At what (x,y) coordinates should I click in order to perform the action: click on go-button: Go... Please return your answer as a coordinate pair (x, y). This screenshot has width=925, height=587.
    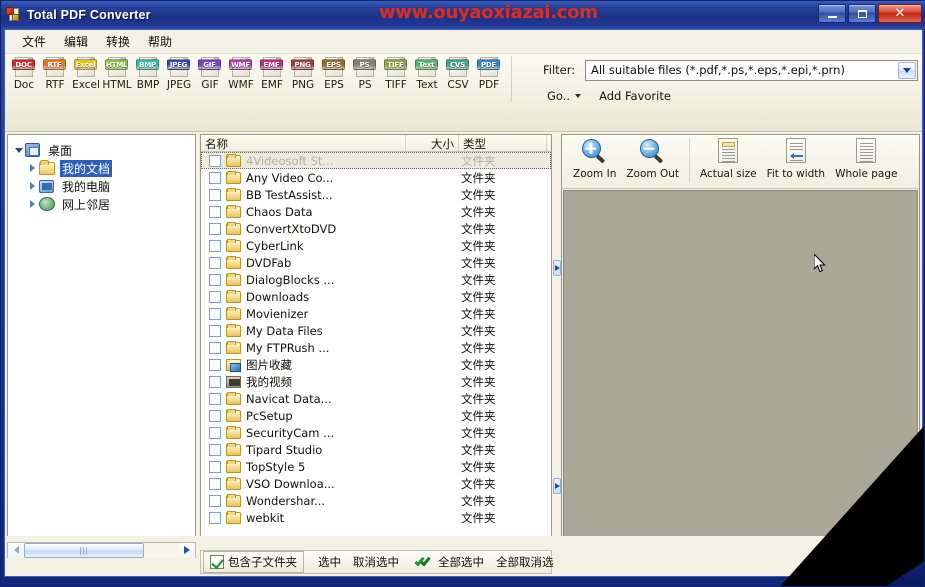
    Looking at the image, I should click on (564, 96).